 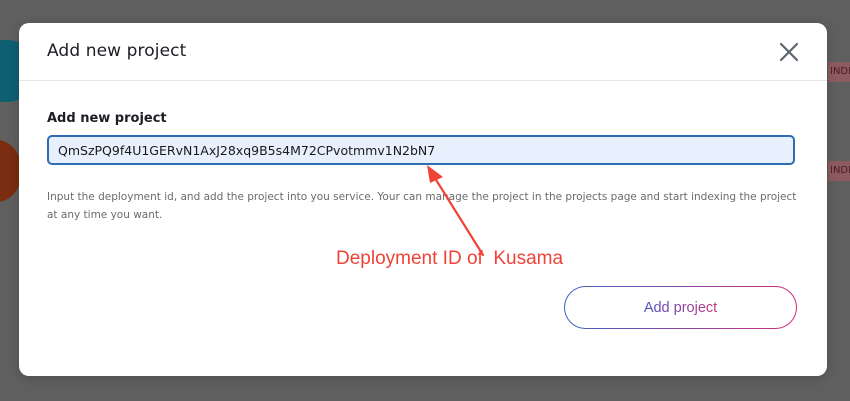 I want to click on add-project-button: Add project, so click(x=680, y=307).